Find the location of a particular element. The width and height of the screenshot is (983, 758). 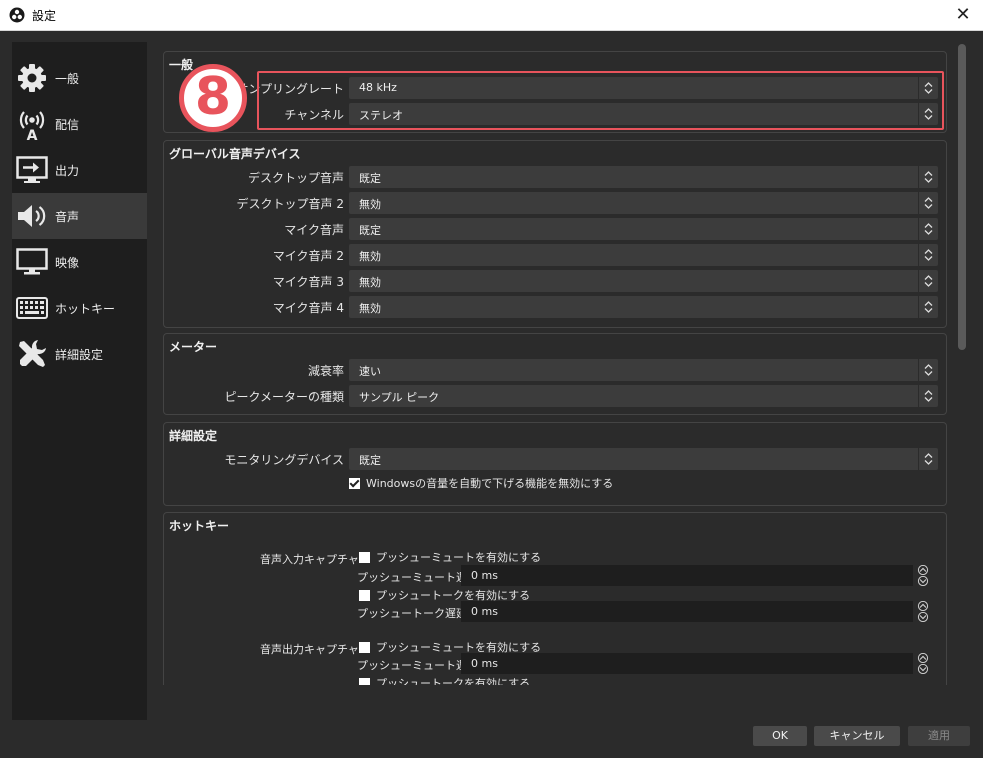

audio-device-row: デスクトップ音声 既定 is located at coordinates (556, 177).